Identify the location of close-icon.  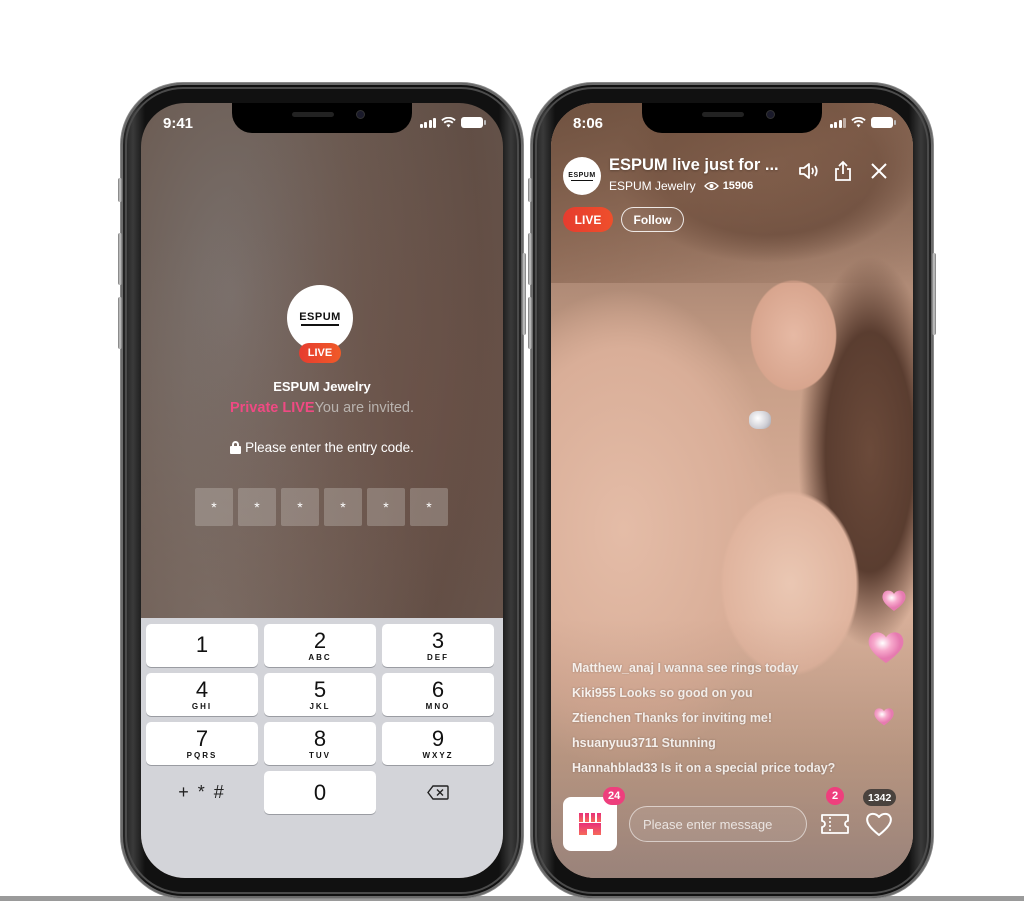
(879, 171).